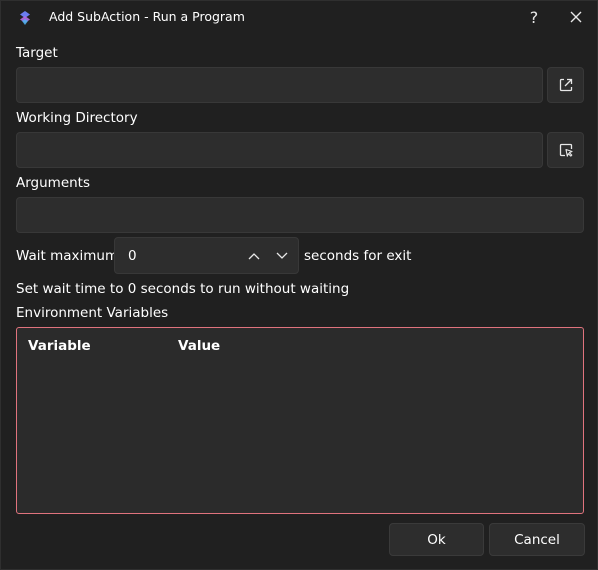  Describe the element at coordinates (299, 17) in the screenshot. I see `title-bar: Add SubAction - Run a Program ?` at that location.